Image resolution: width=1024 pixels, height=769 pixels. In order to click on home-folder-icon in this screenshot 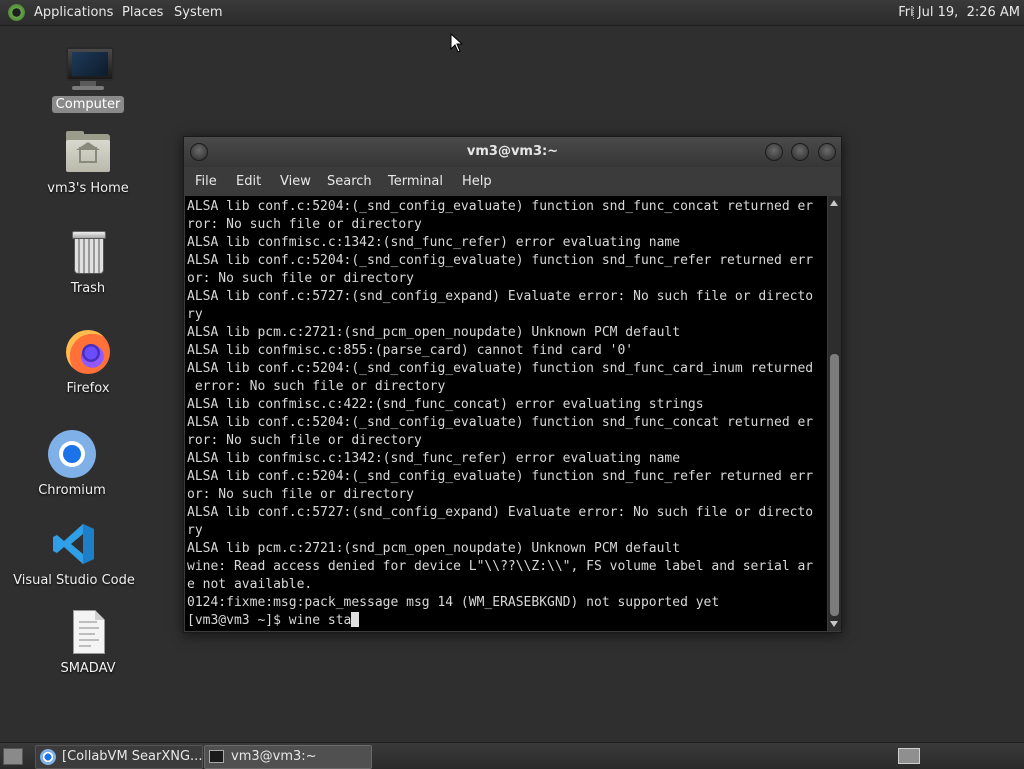, I will do `click(88, 152)`.